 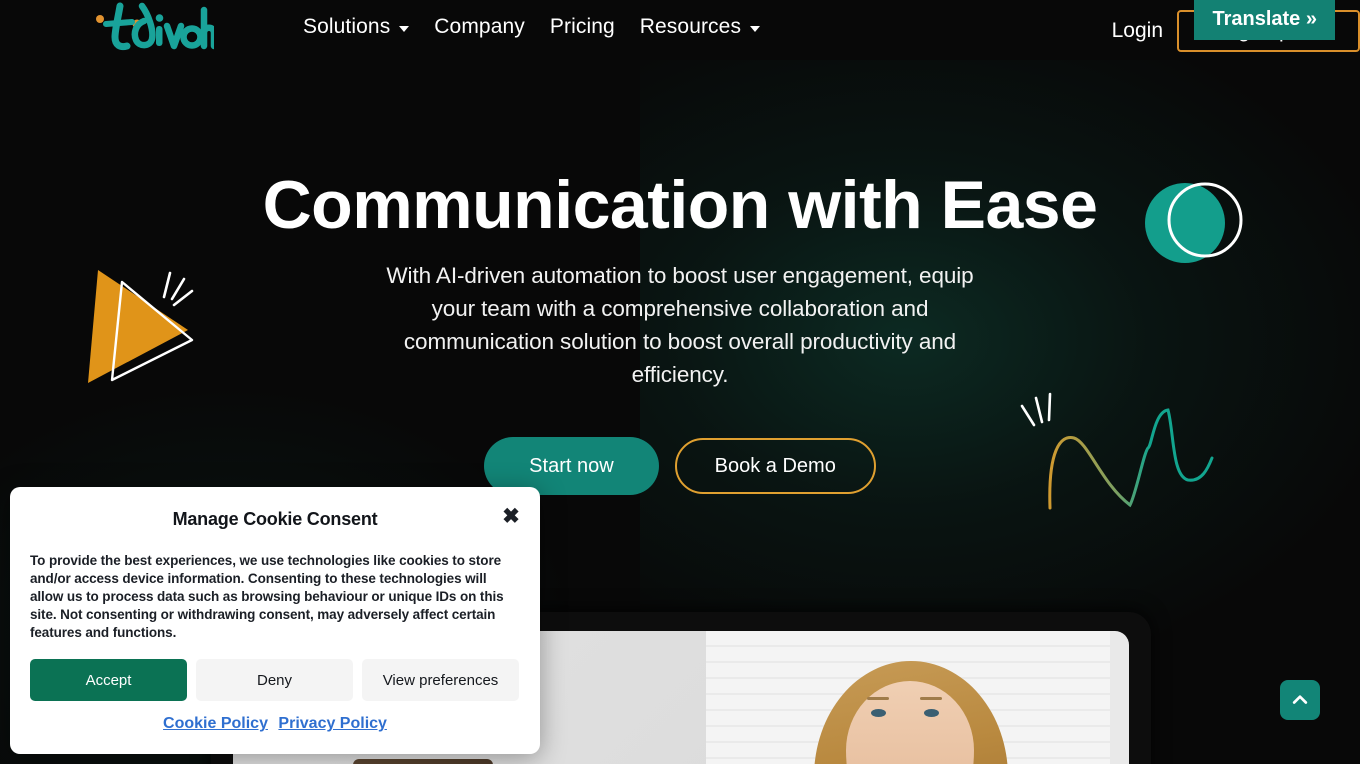 I want to click on nav-item-company: Company, so click(x=479, y=27).